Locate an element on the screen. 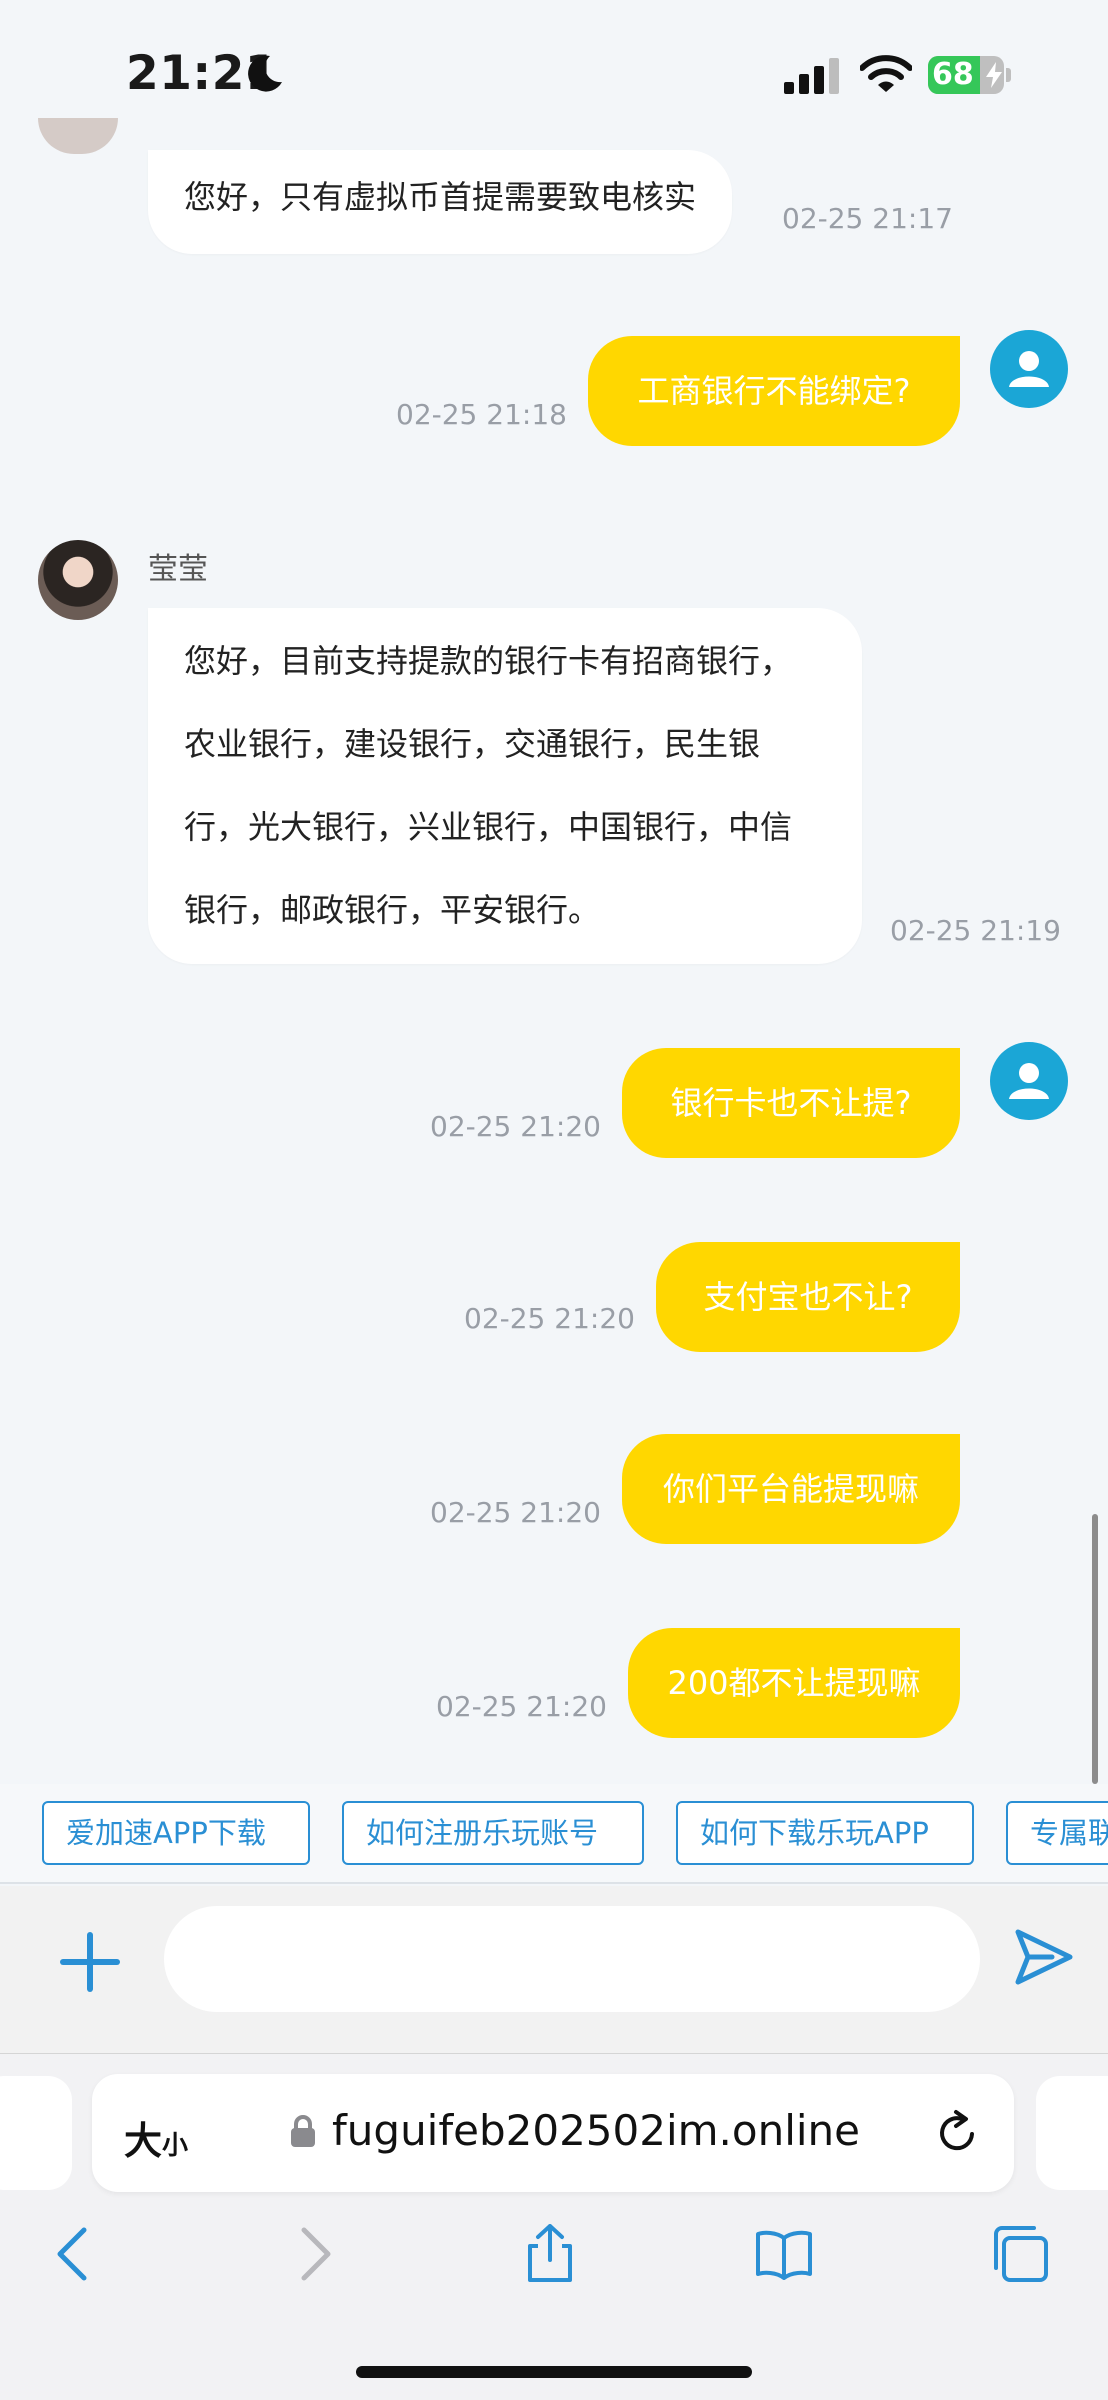 The height and width of the screenshot is (2400, 1108). outgoing-message-bubble: 你们平台能提现嘛 is located at coordinates (791, 1489).